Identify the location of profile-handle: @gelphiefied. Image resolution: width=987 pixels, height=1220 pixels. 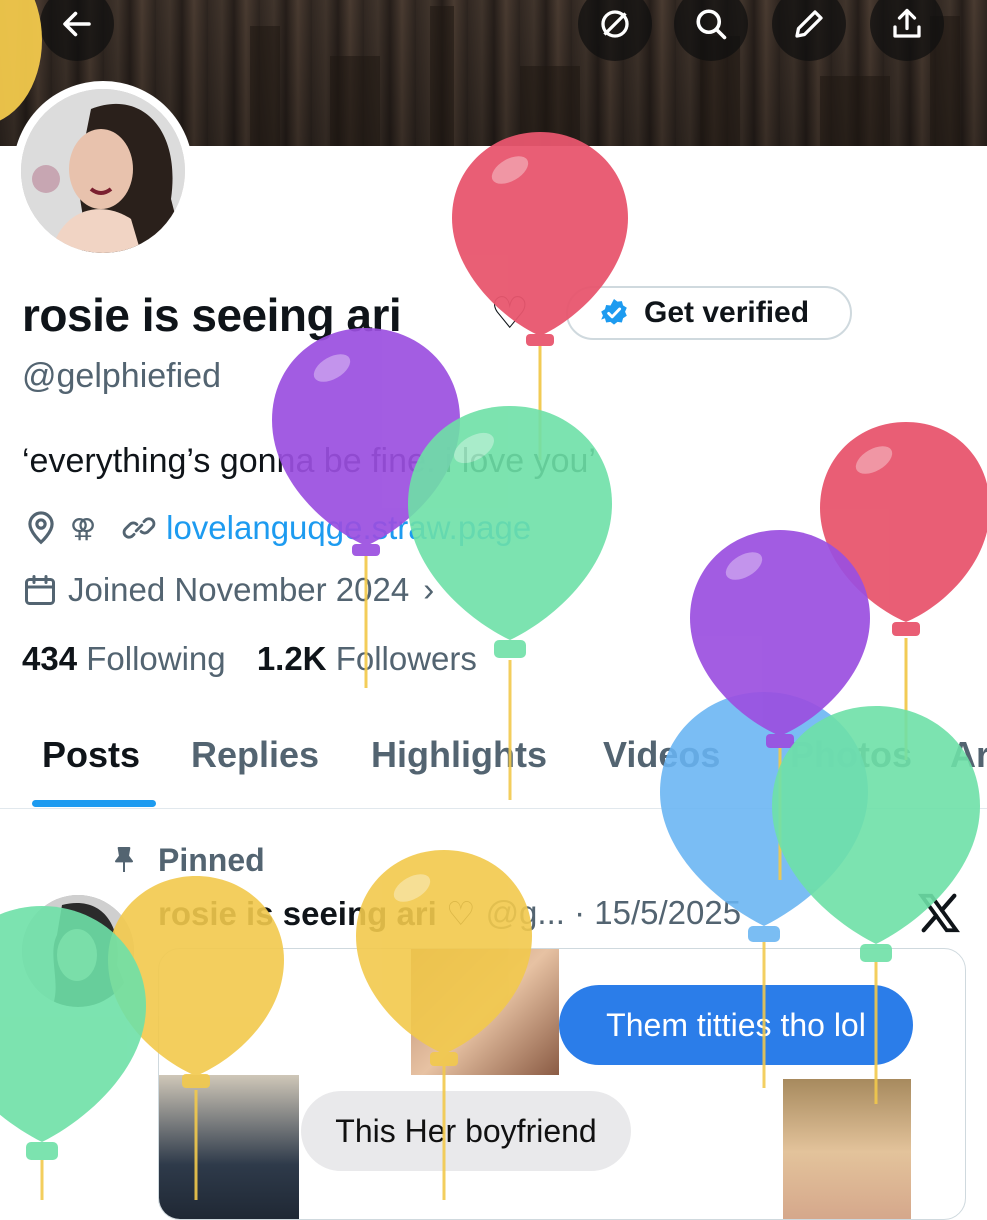
(121, 376).